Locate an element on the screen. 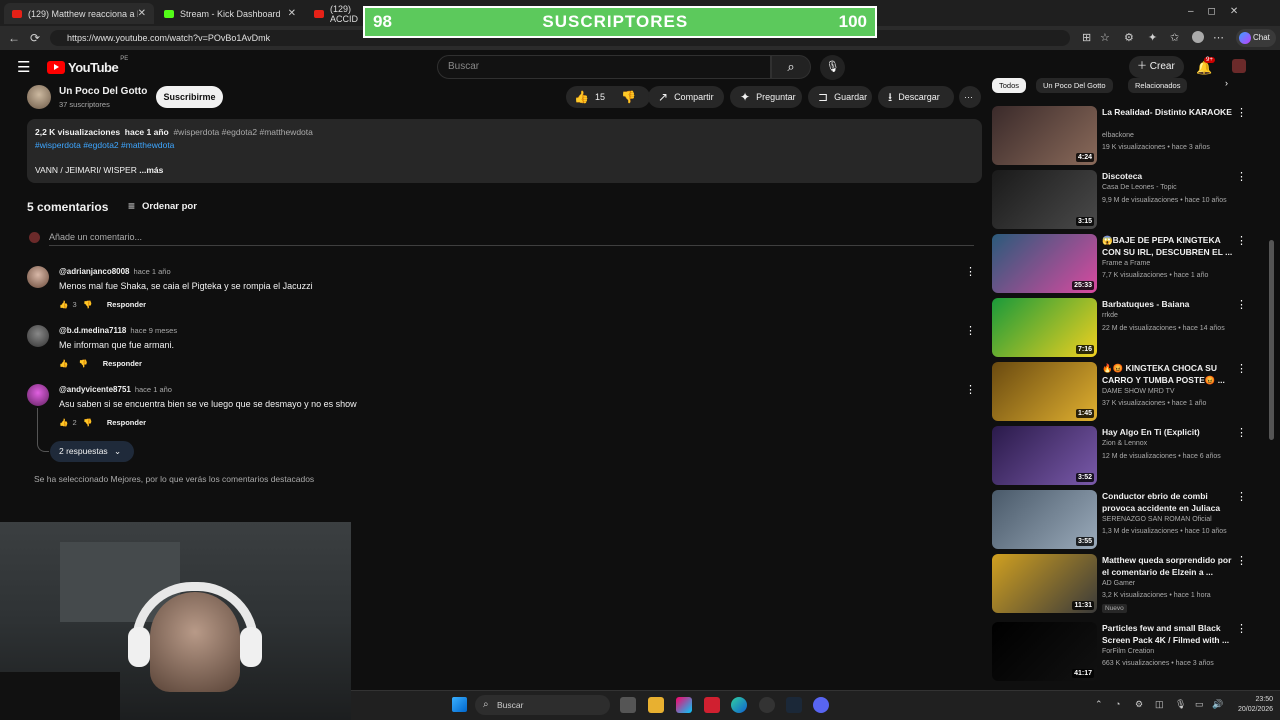  volume-icon: 🔊 is located at coordinates (1217, 704).